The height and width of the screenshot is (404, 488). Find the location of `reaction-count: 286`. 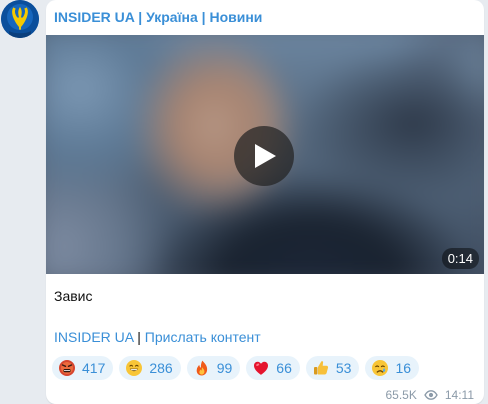

reaction-count: 286 is located at coordinates (161, 368).